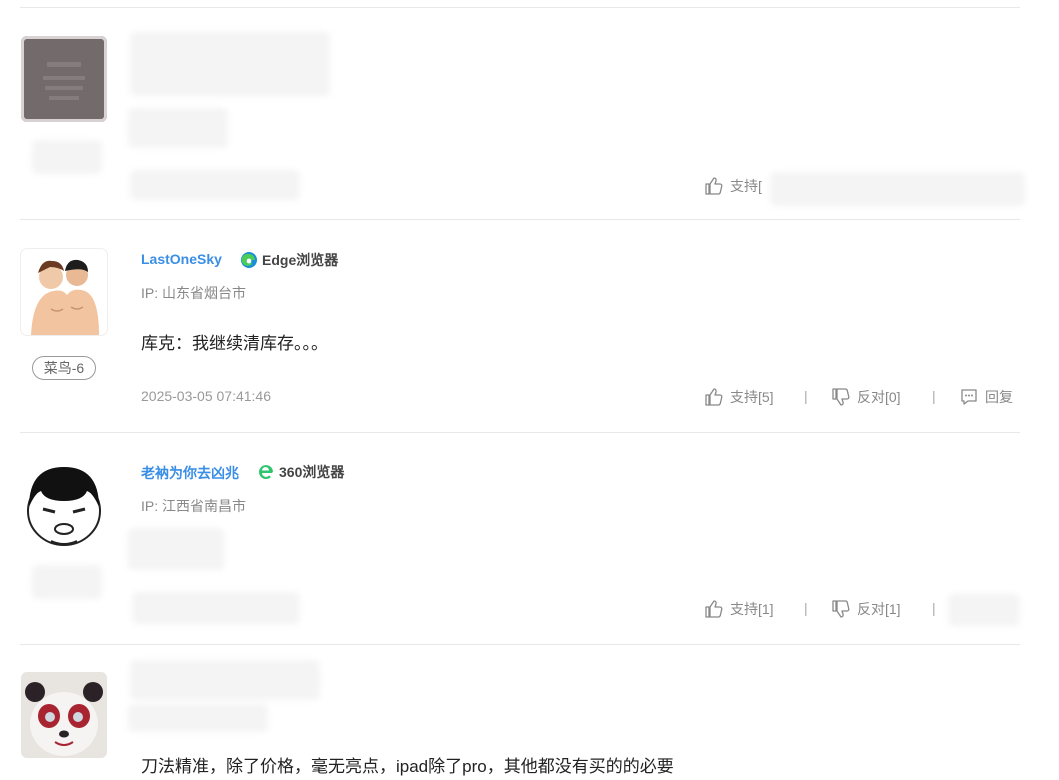 The height and width of the screenshot is (780, 1059). I want to click on support-button: 支持[5], so click(739, 397).